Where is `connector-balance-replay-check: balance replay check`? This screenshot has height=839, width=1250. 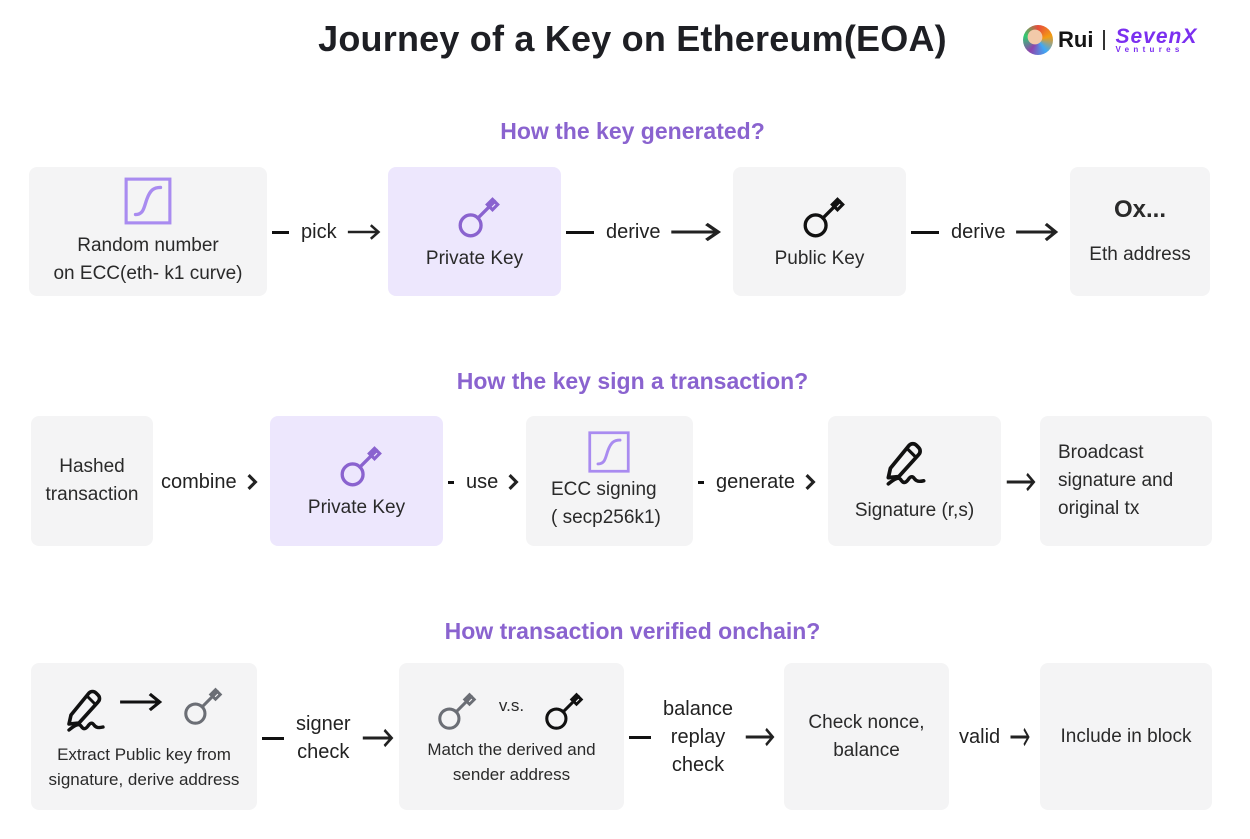 connector-balance-replay-check: balance replay check is located at coordinates (702, 737).